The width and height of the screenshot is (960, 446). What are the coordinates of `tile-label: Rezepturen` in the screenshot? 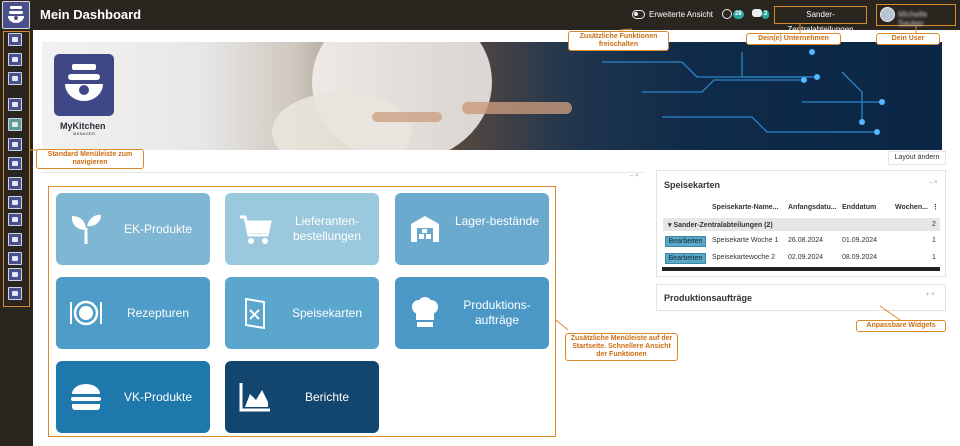 It's located at (158, 313).